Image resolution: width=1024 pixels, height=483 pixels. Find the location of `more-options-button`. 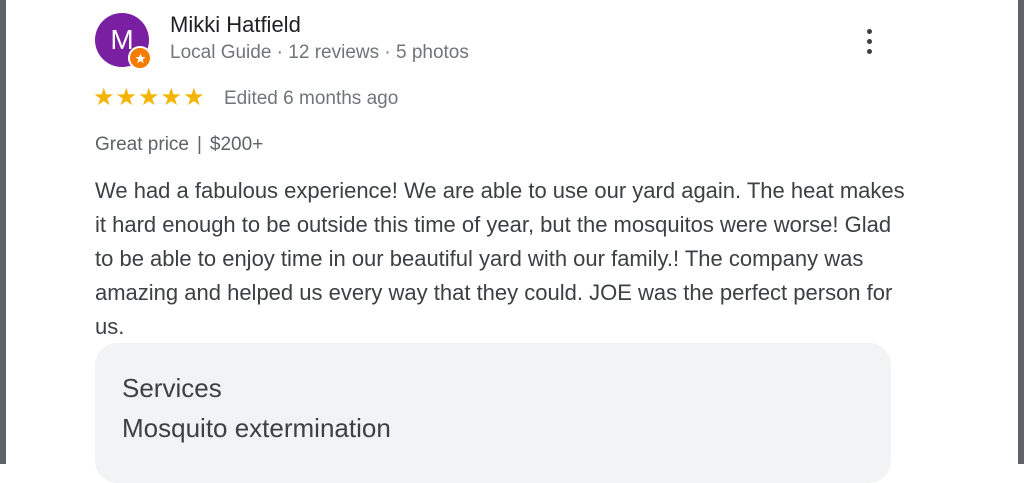

more-options-button is located at coordinates (869, 41).